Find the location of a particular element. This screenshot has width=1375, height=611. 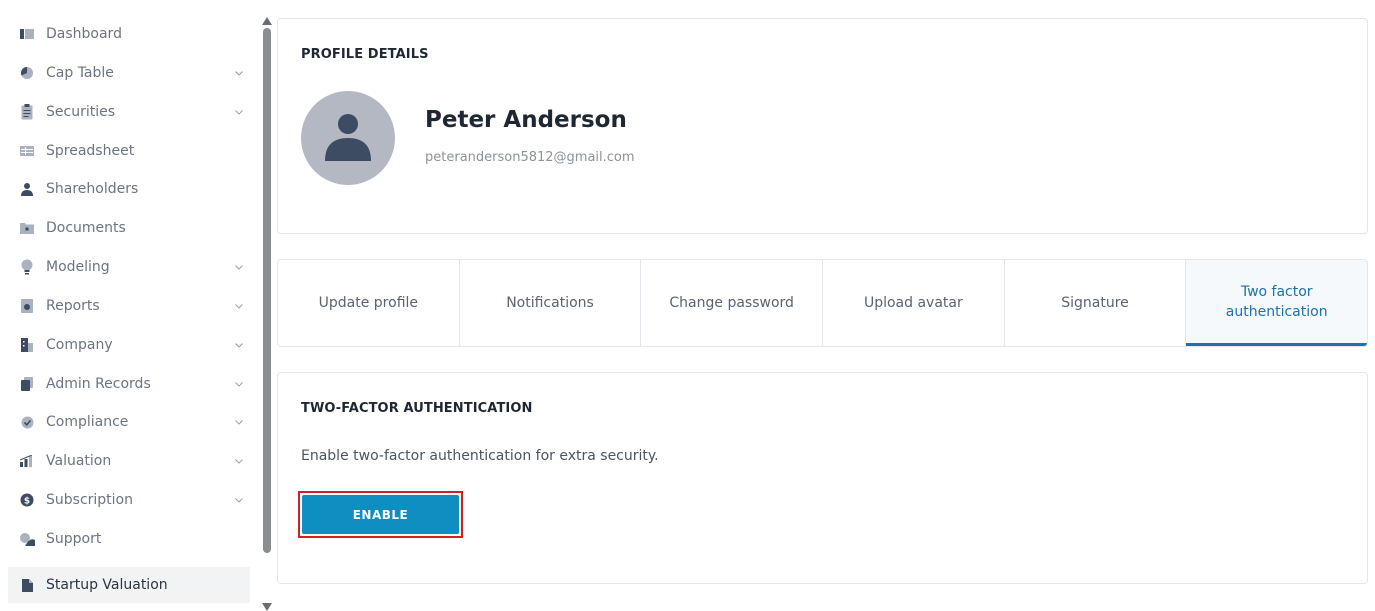

two-factor-title: TWO-FACTOR AUTHENTICATION is located at coordinates (417, 408).